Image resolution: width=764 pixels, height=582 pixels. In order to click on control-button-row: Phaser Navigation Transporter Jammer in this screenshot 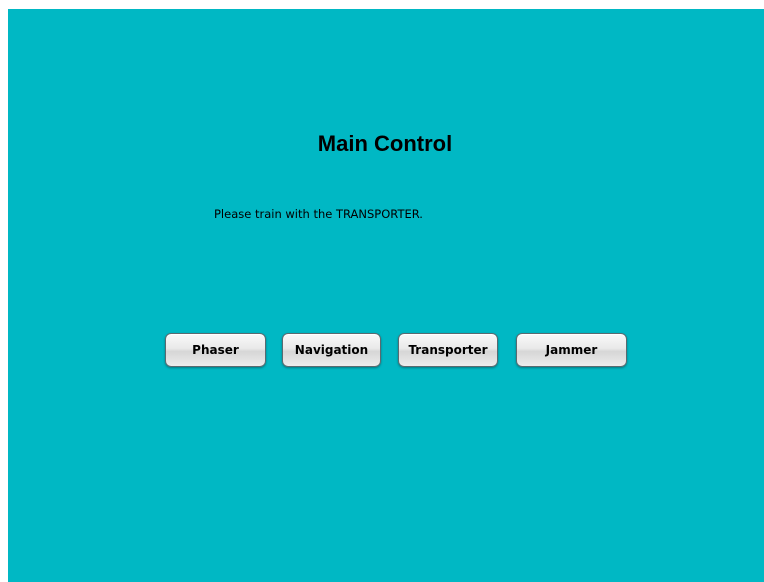, I will do `click(386, 351)`.